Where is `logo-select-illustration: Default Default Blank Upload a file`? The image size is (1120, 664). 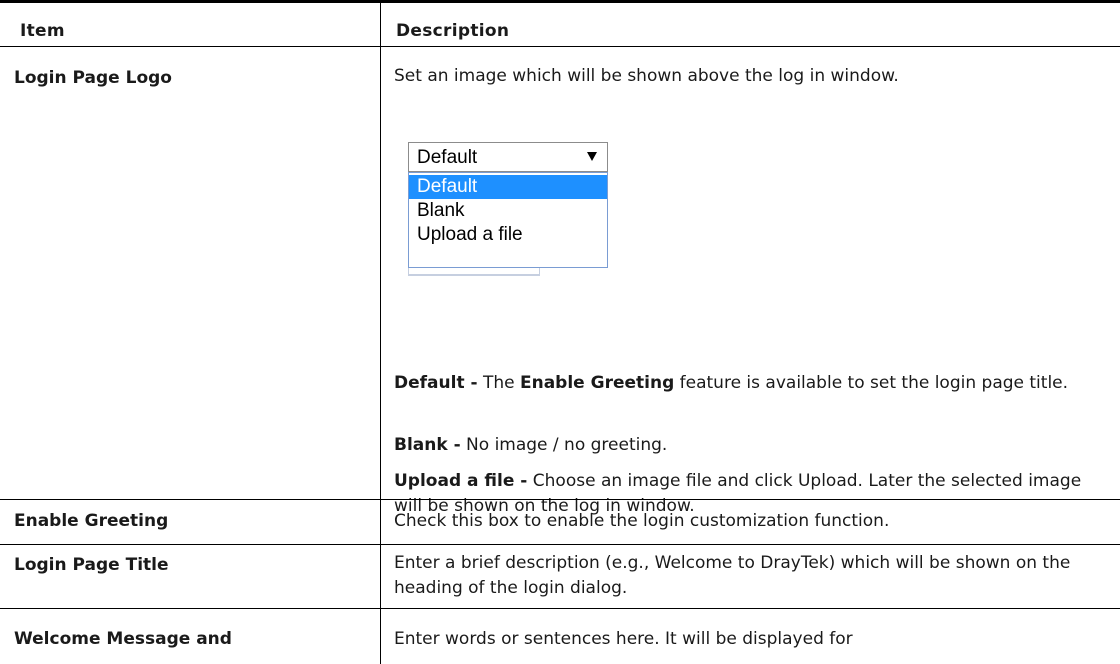
logo-select-illustration: Default Default Blank Upload a file is located at coordinates (508, 216).